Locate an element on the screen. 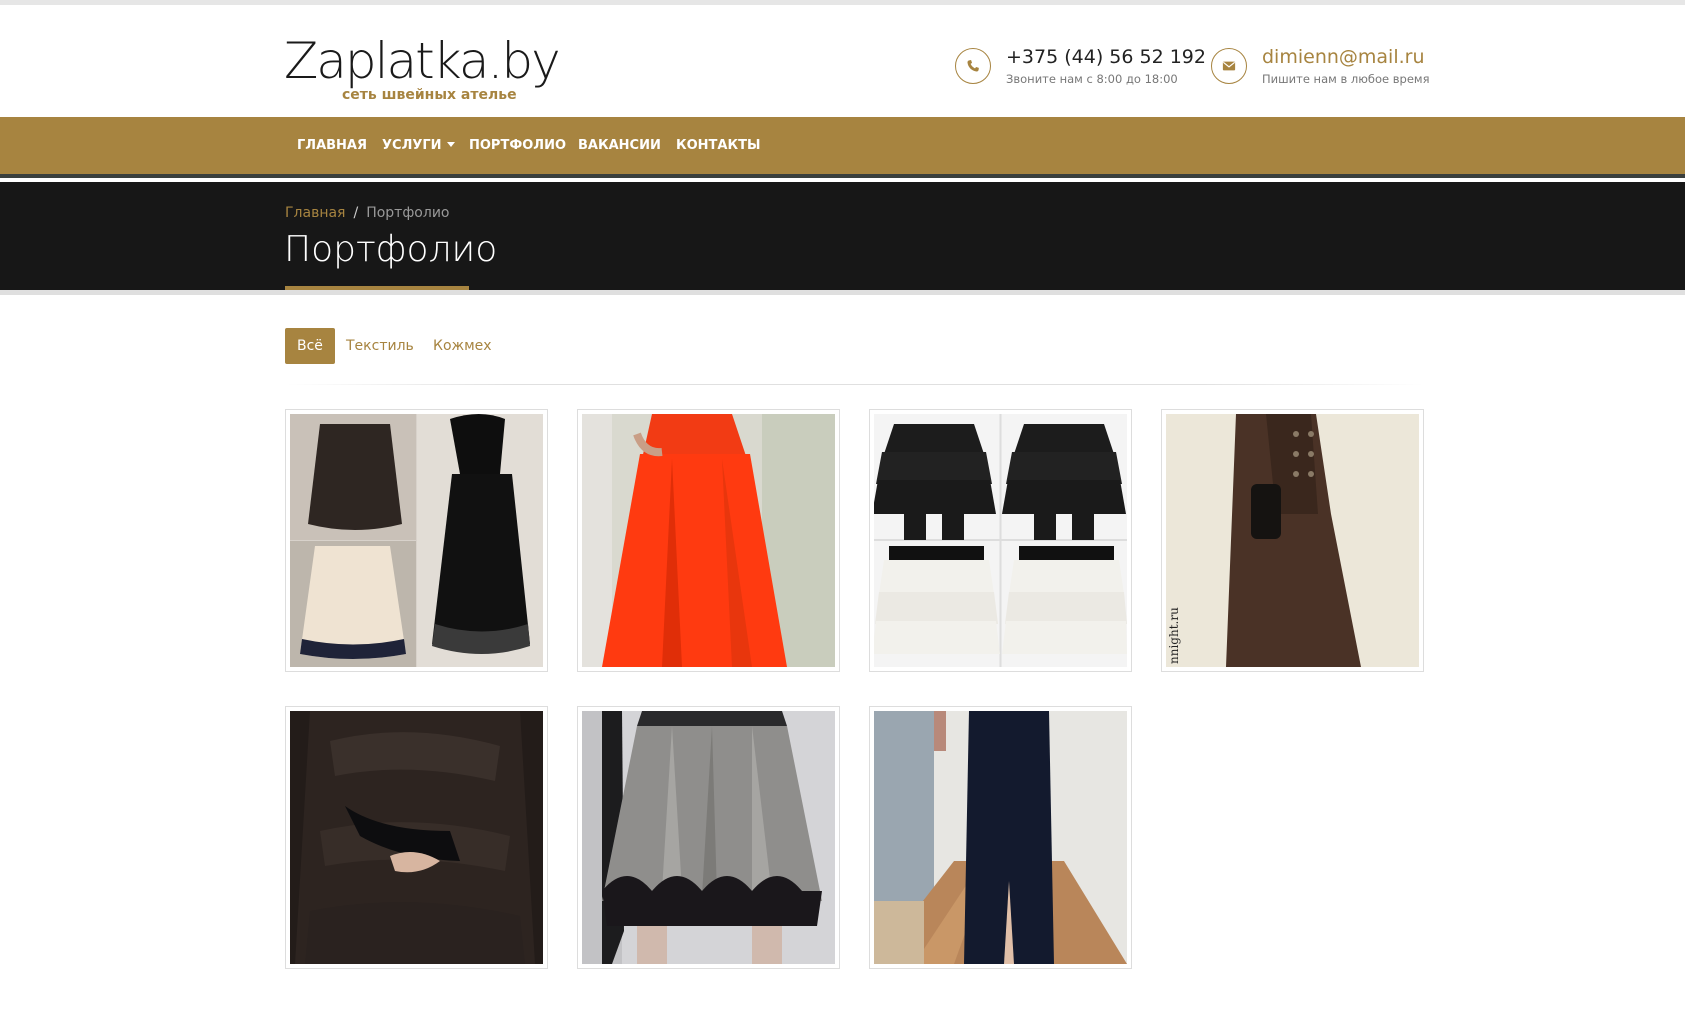  email-contact: dimienn@mail.ru Пишите нам в любое время is located at coordinates (1326, 68).